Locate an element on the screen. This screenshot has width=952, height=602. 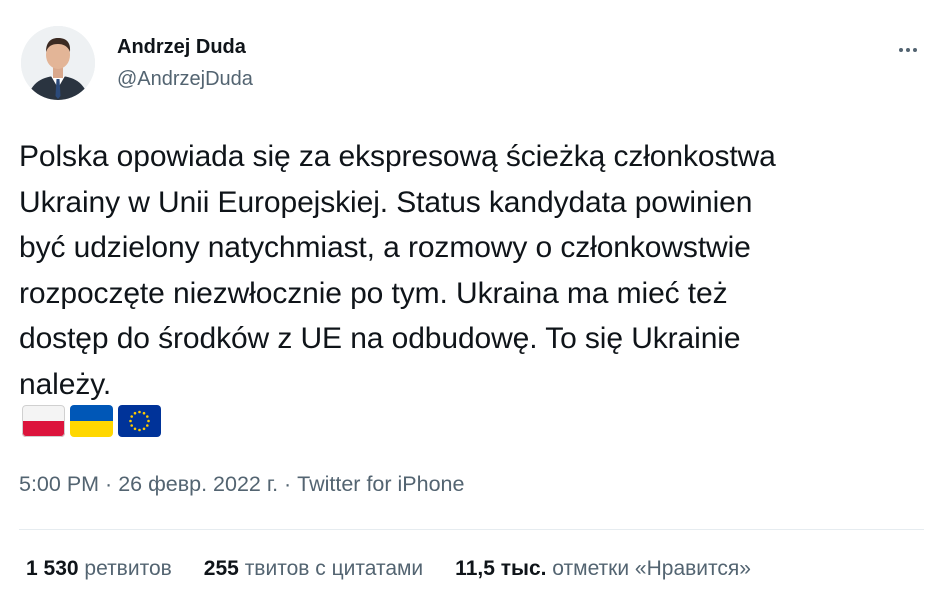
emoji-row is located at coordinates (91, 421).